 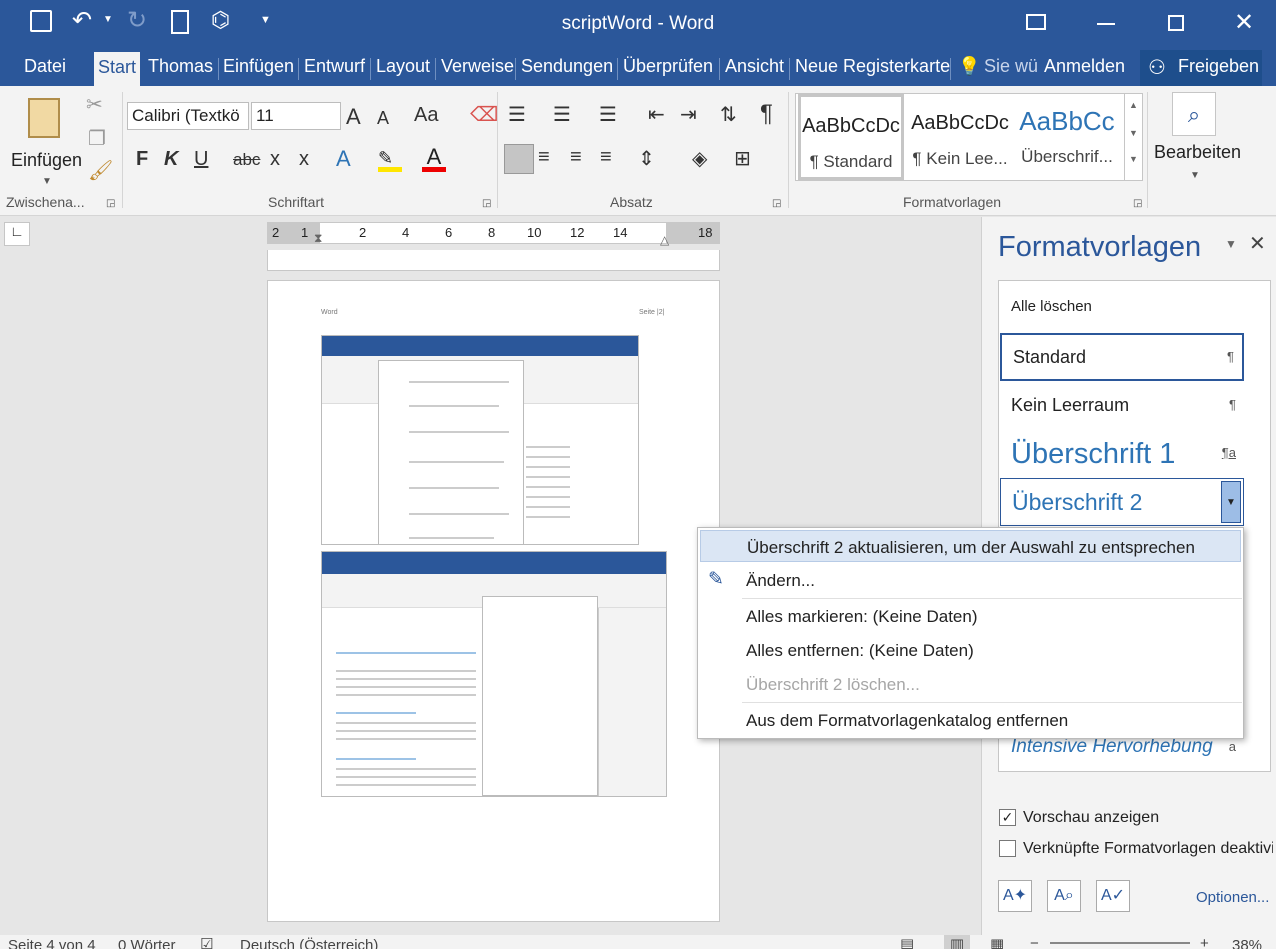 What do you see at coordinates (201, 159) in the screenshot?
I see `underline-button: U` at bounding box center [201, 159].